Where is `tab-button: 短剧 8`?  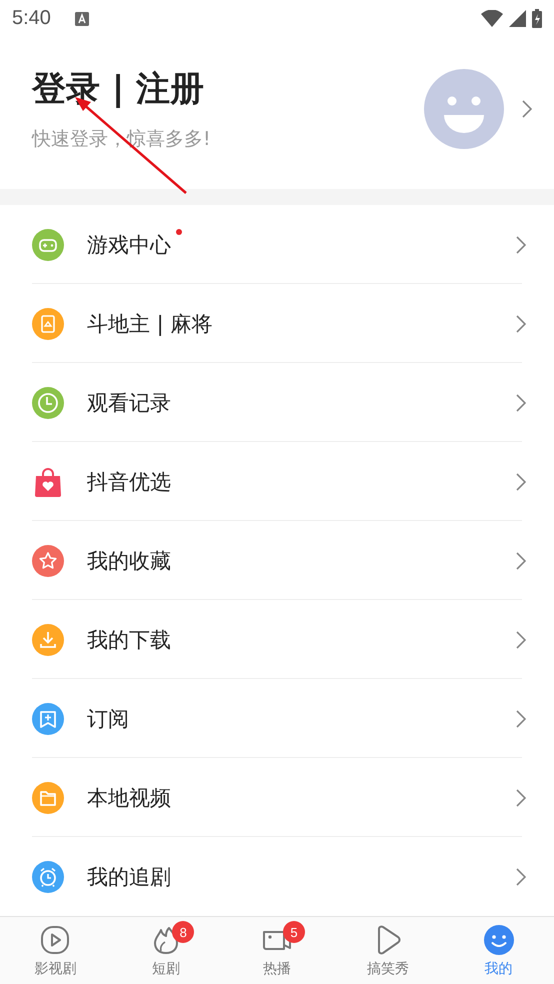 tab-button: 短剧 8 is located at coordinates (166, 950).